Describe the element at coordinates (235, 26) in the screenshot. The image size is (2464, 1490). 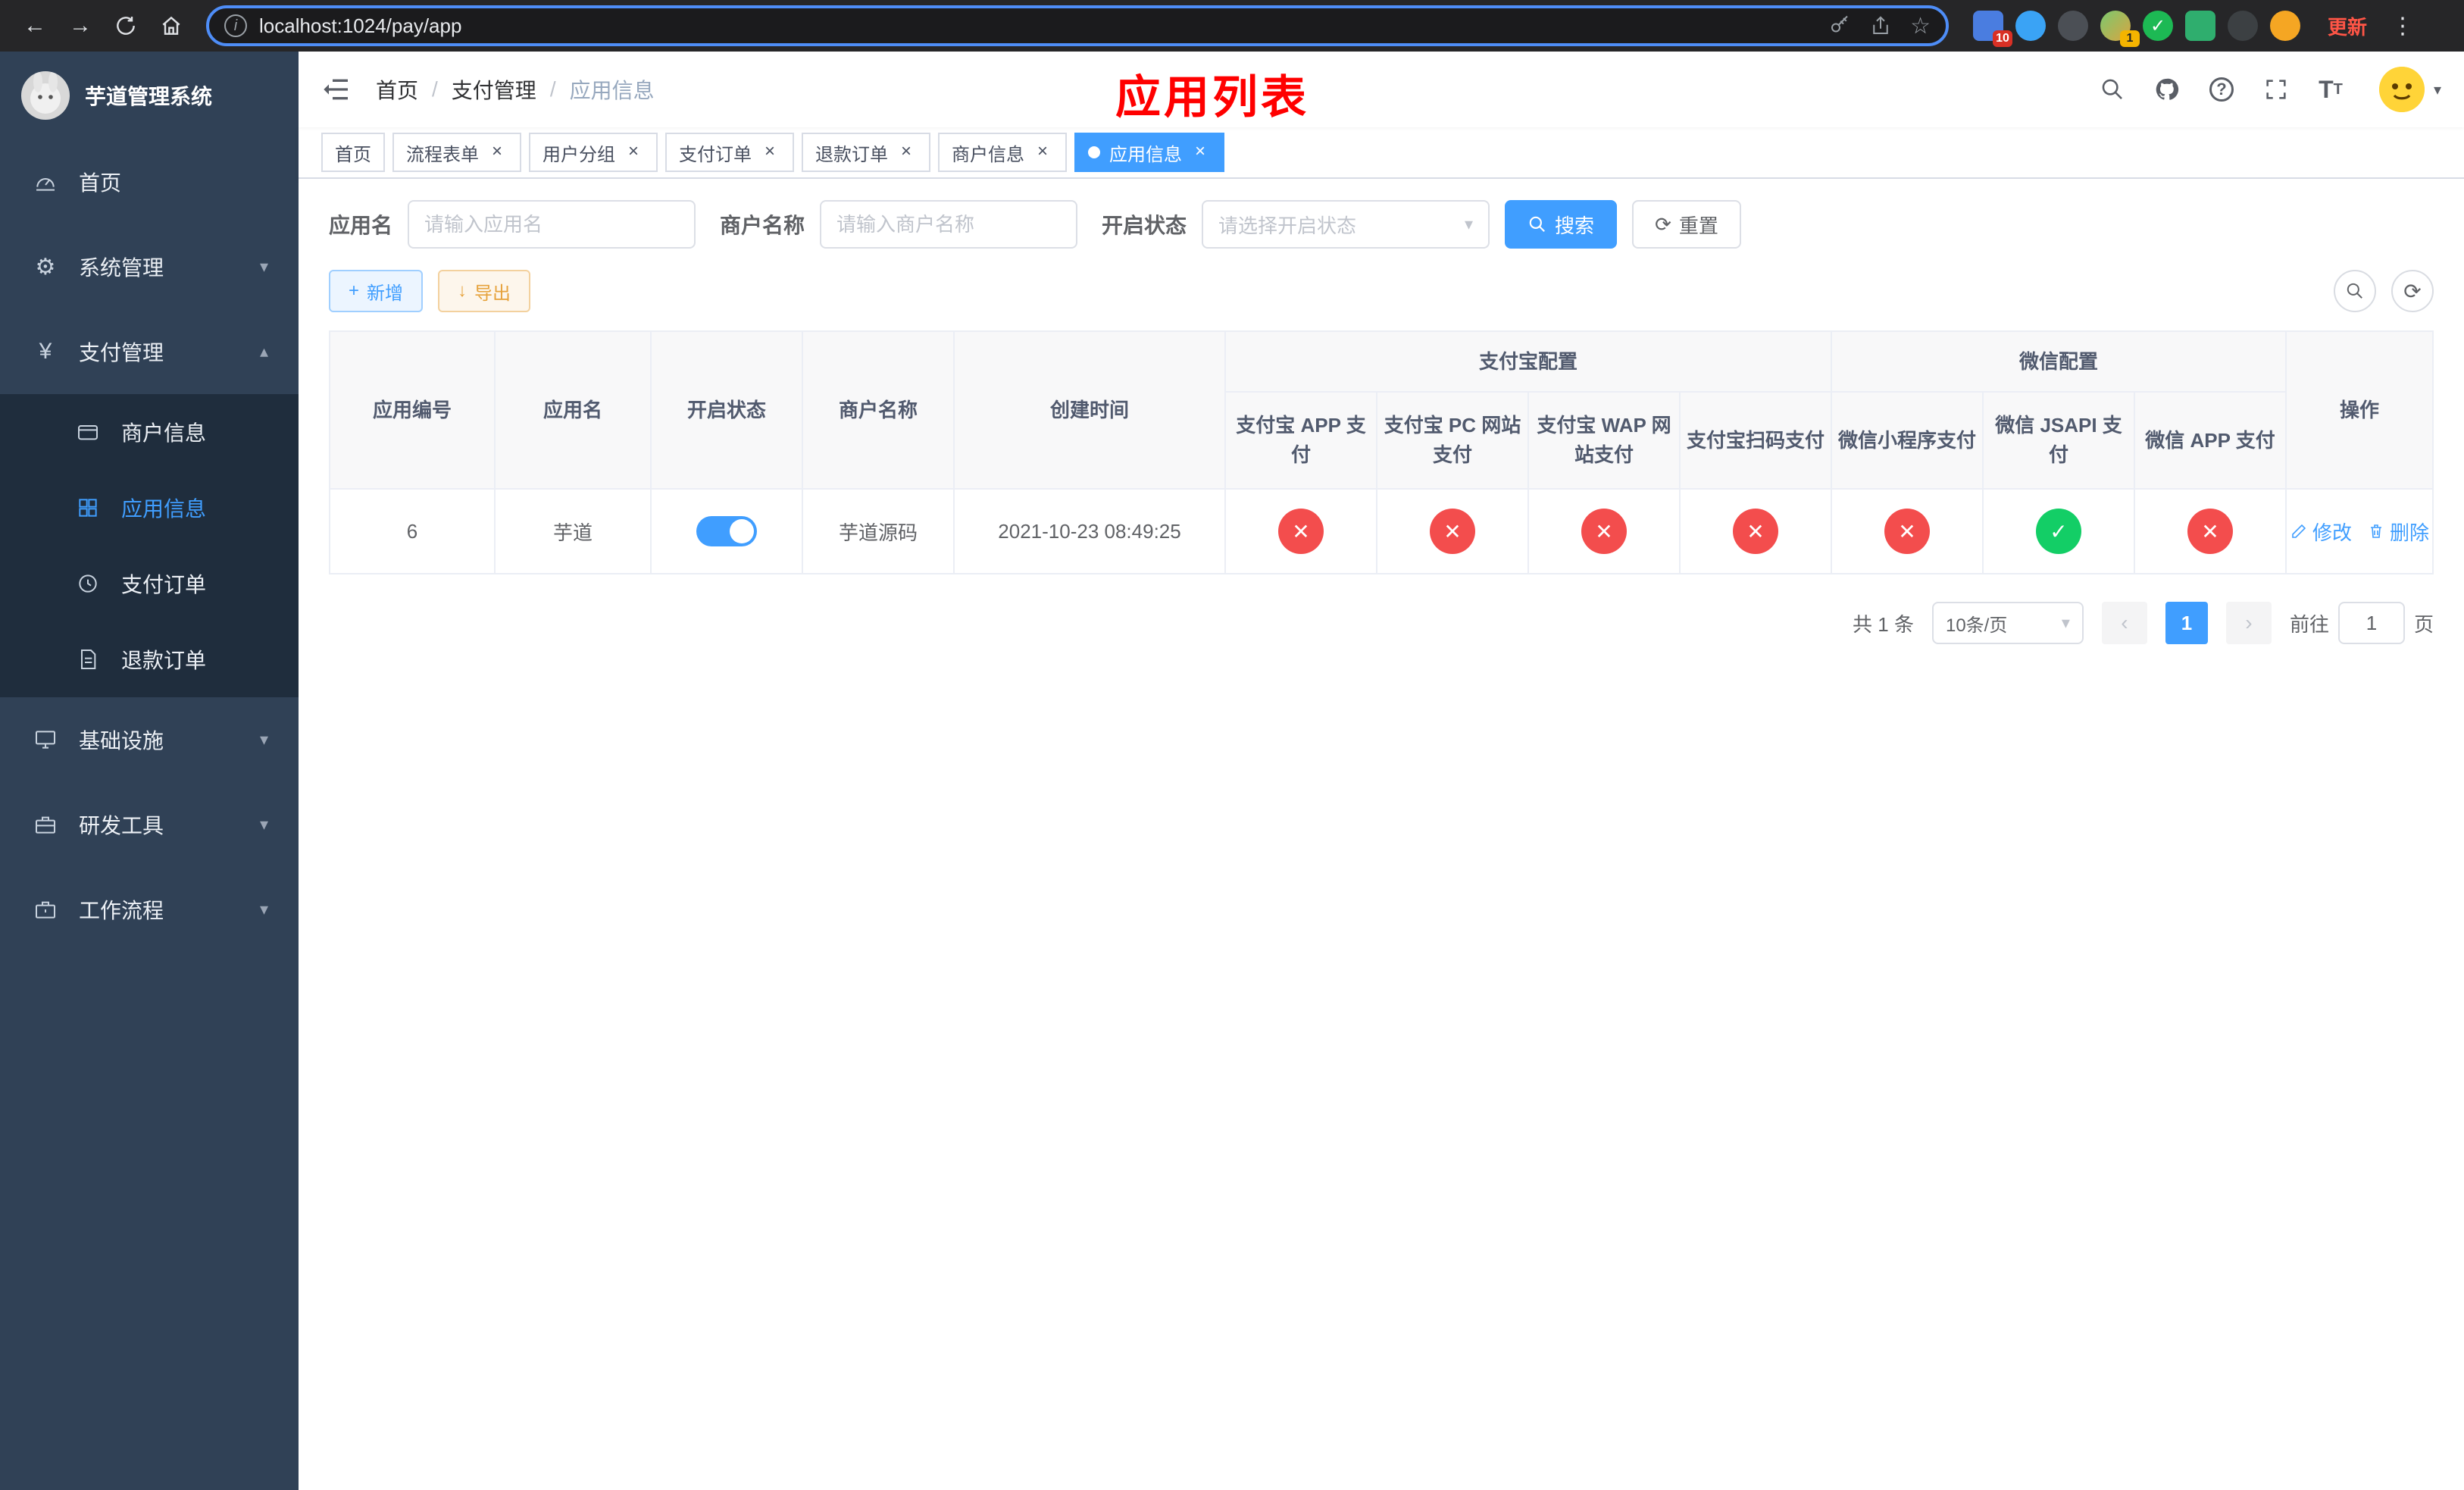
I see `site-info-icon: i` at that location.